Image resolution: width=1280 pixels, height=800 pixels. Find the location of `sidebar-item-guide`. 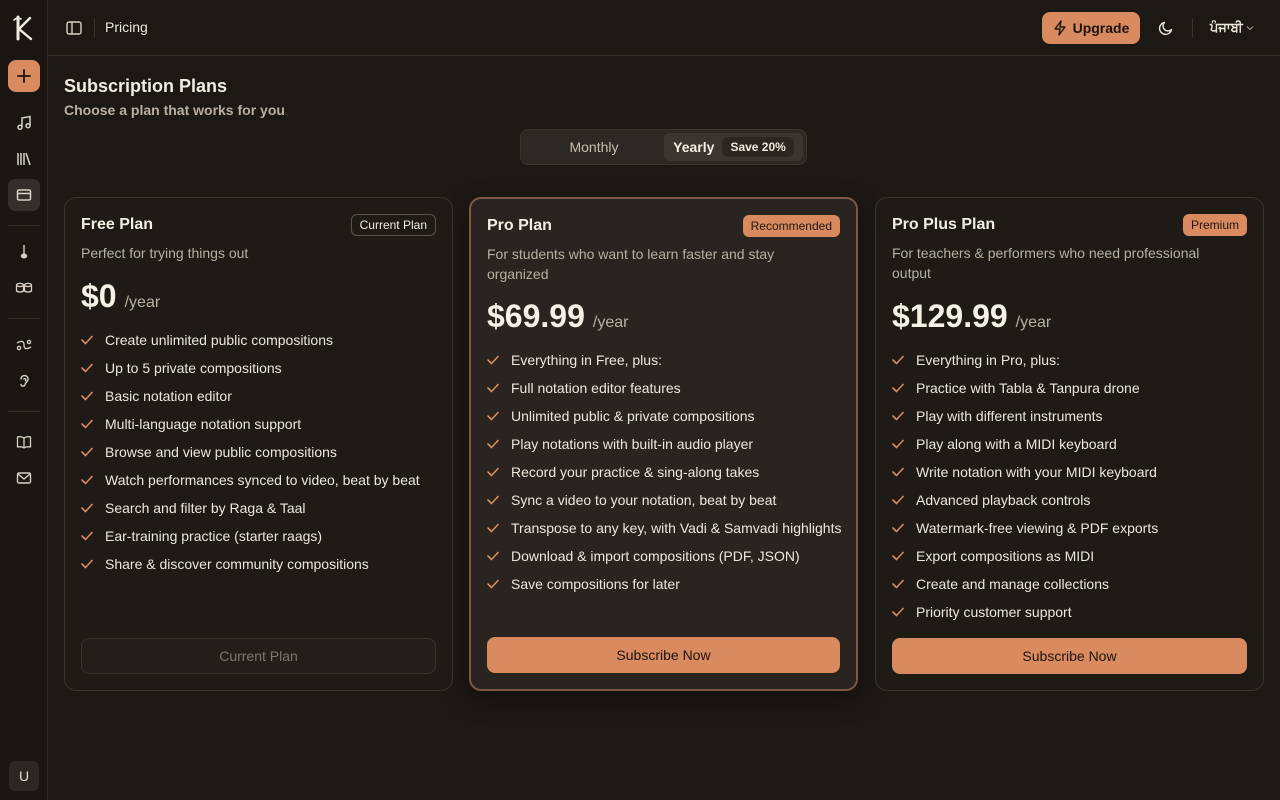

sidebar-item-guide is located at coordinates (24, 442).